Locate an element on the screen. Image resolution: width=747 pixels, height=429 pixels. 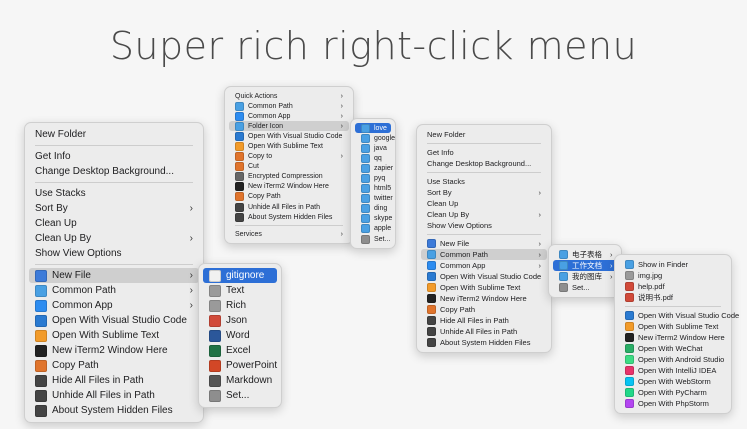
menu-item-label: About System Hidden Files is located at coordinates (290, 217).